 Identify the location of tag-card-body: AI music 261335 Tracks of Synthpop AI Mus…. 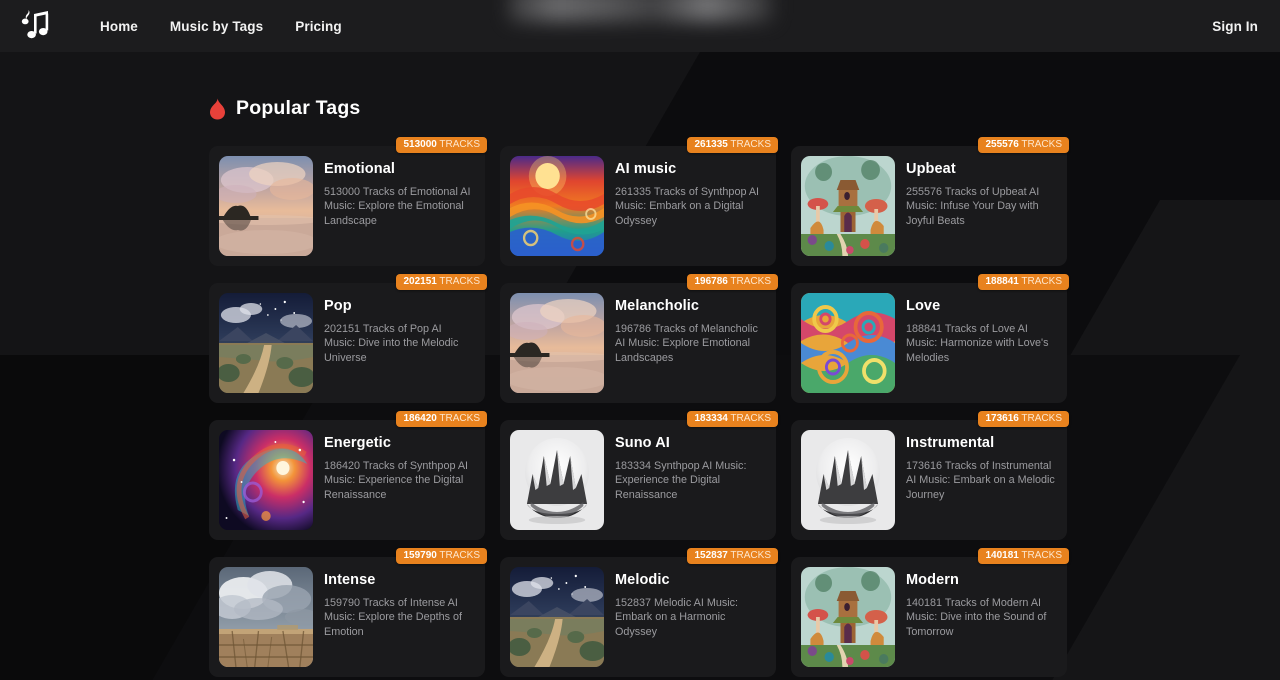
(690, 192).